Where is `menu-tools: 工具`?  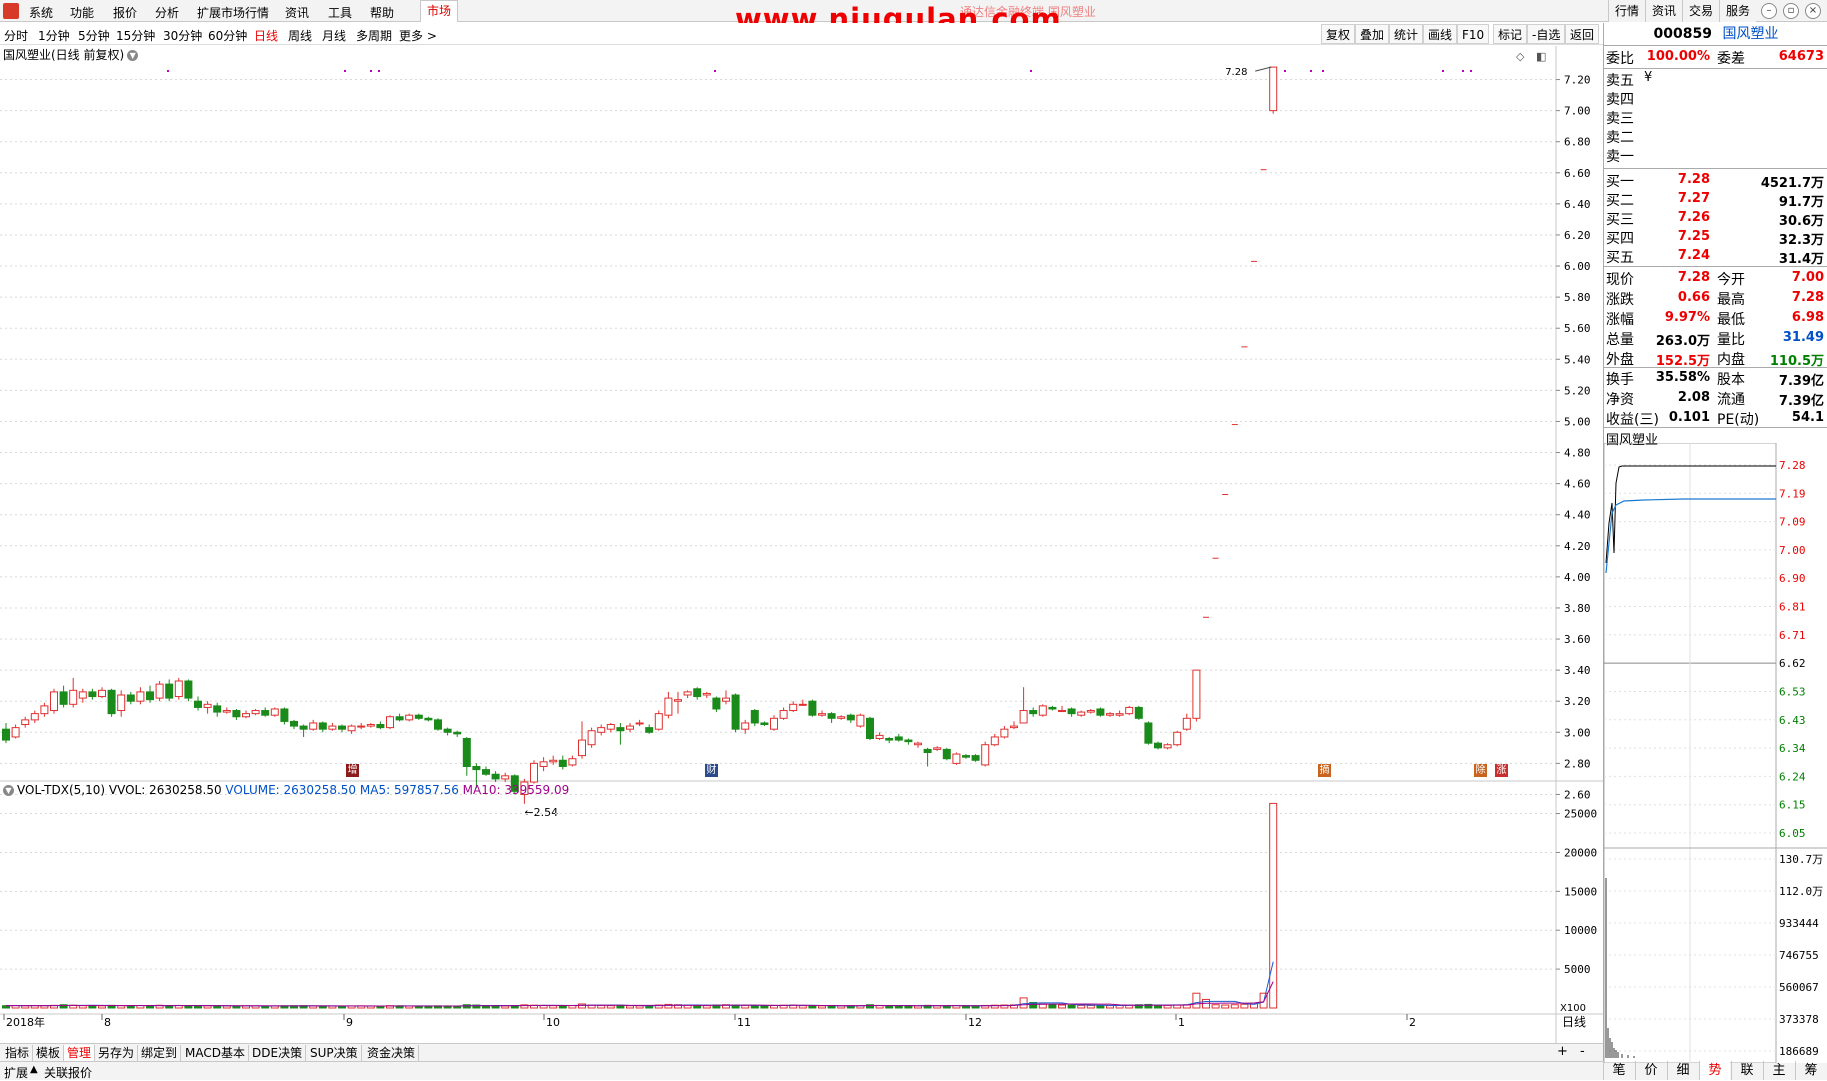
menu-tools: 工具 is located at coordinates (340, 12).